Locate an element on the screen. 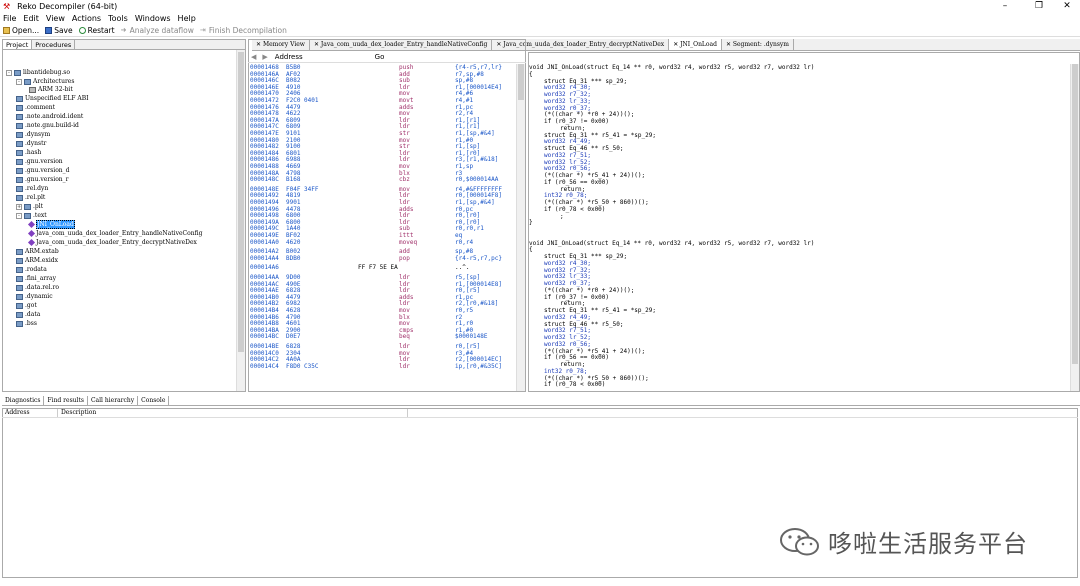  tab-project: Project is located at coordinates (18, 44).